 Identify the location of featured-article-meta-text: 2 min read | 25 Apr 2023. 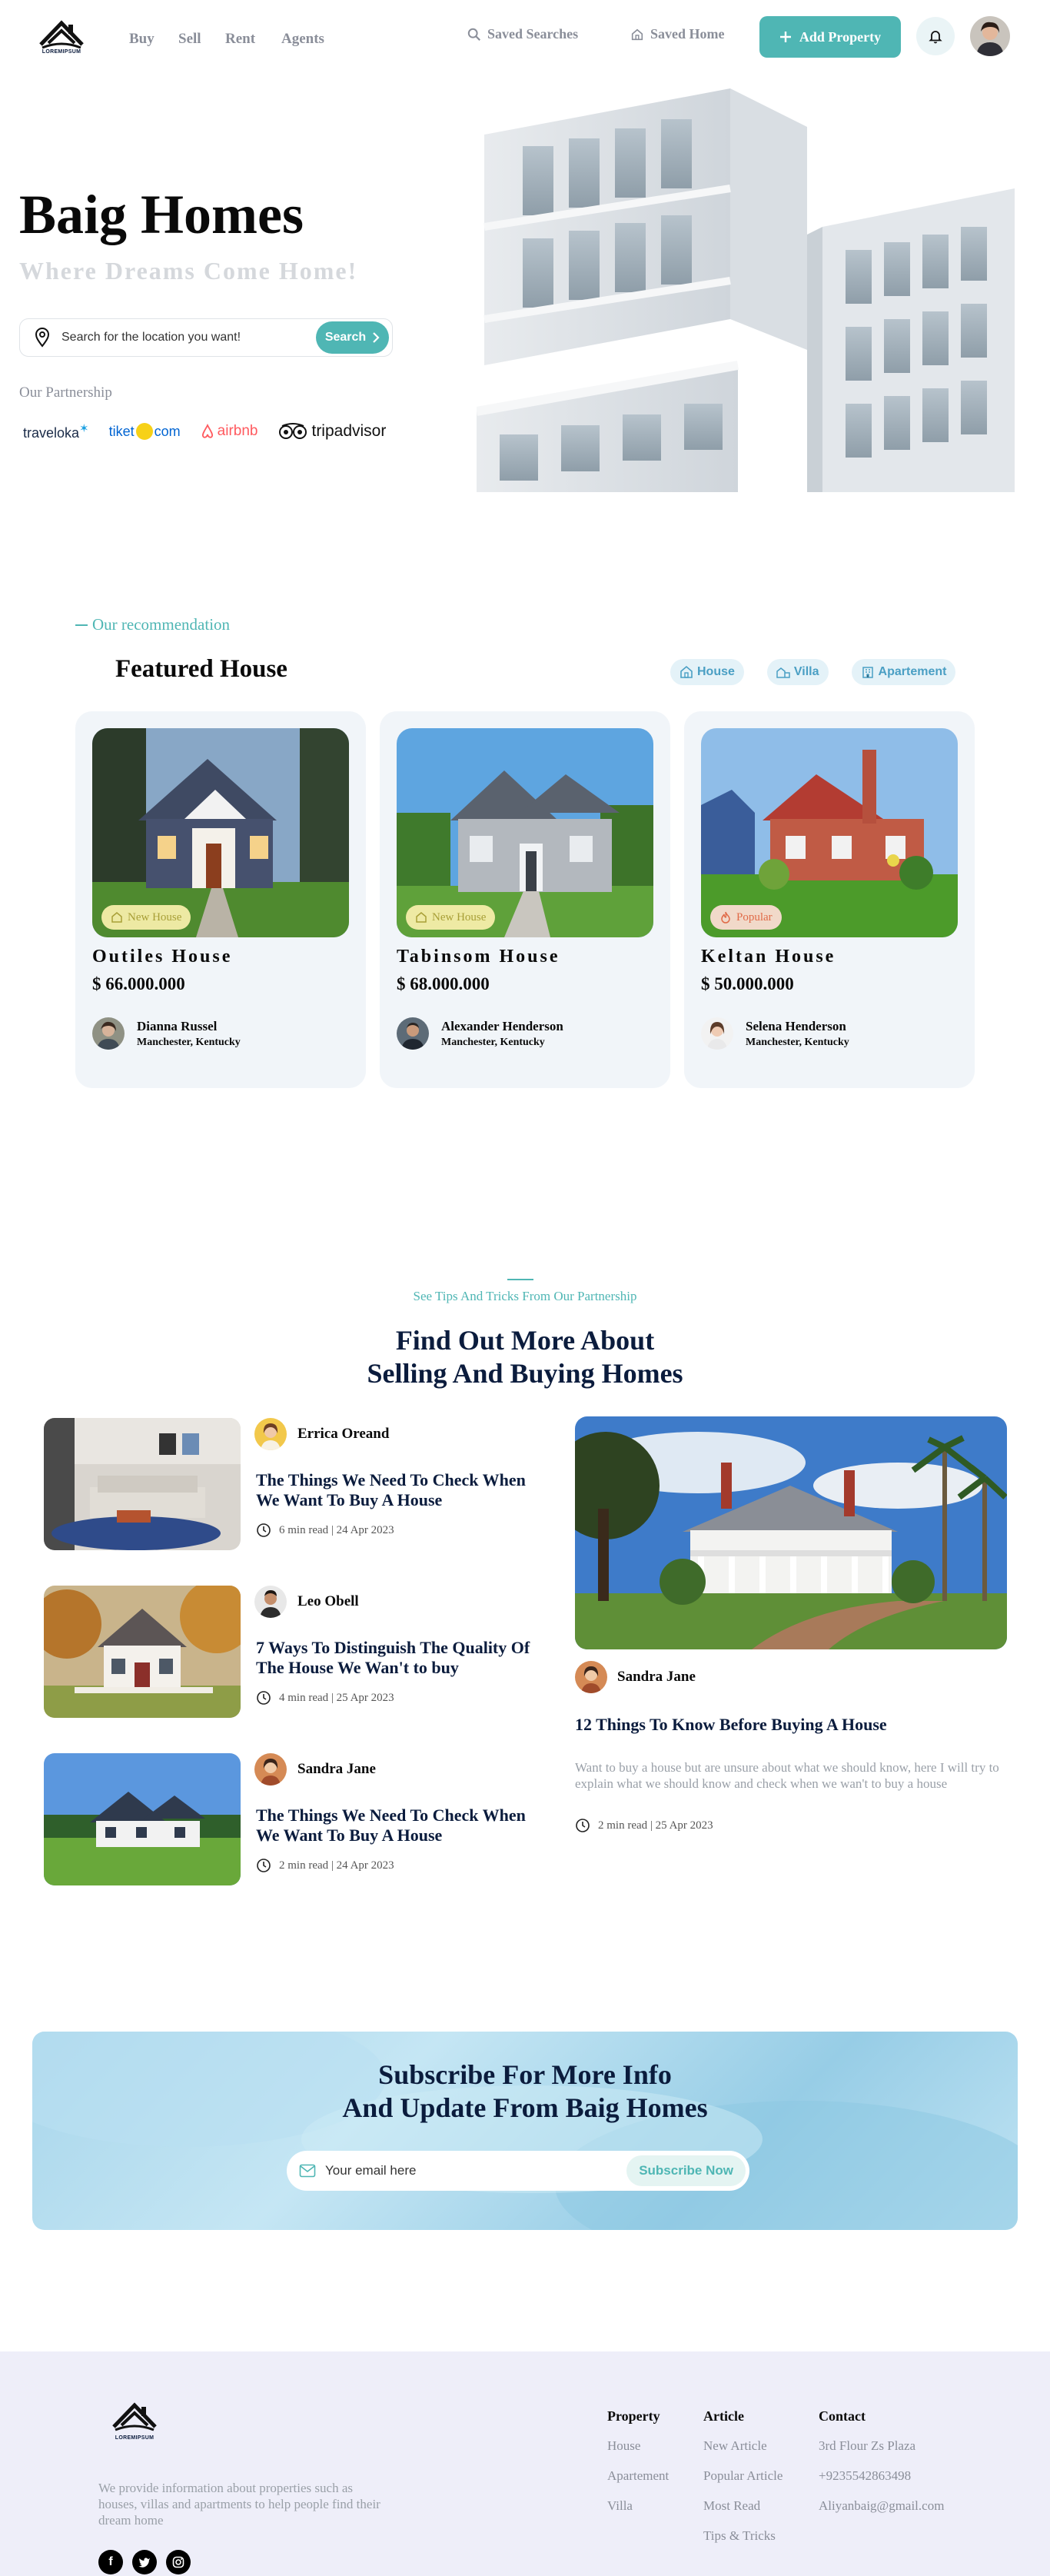
(655, 1825).